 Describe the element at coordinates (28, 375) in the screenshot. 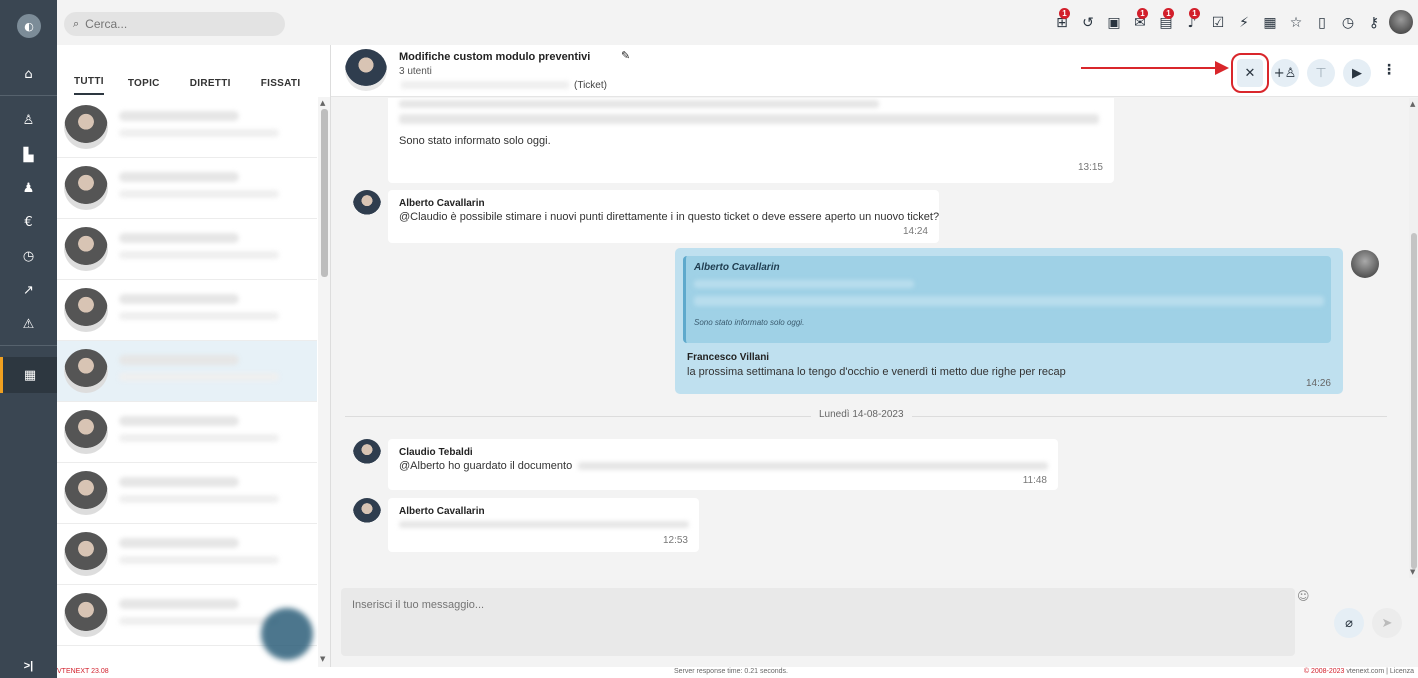

I see `grid-icon: ▦` at that location.